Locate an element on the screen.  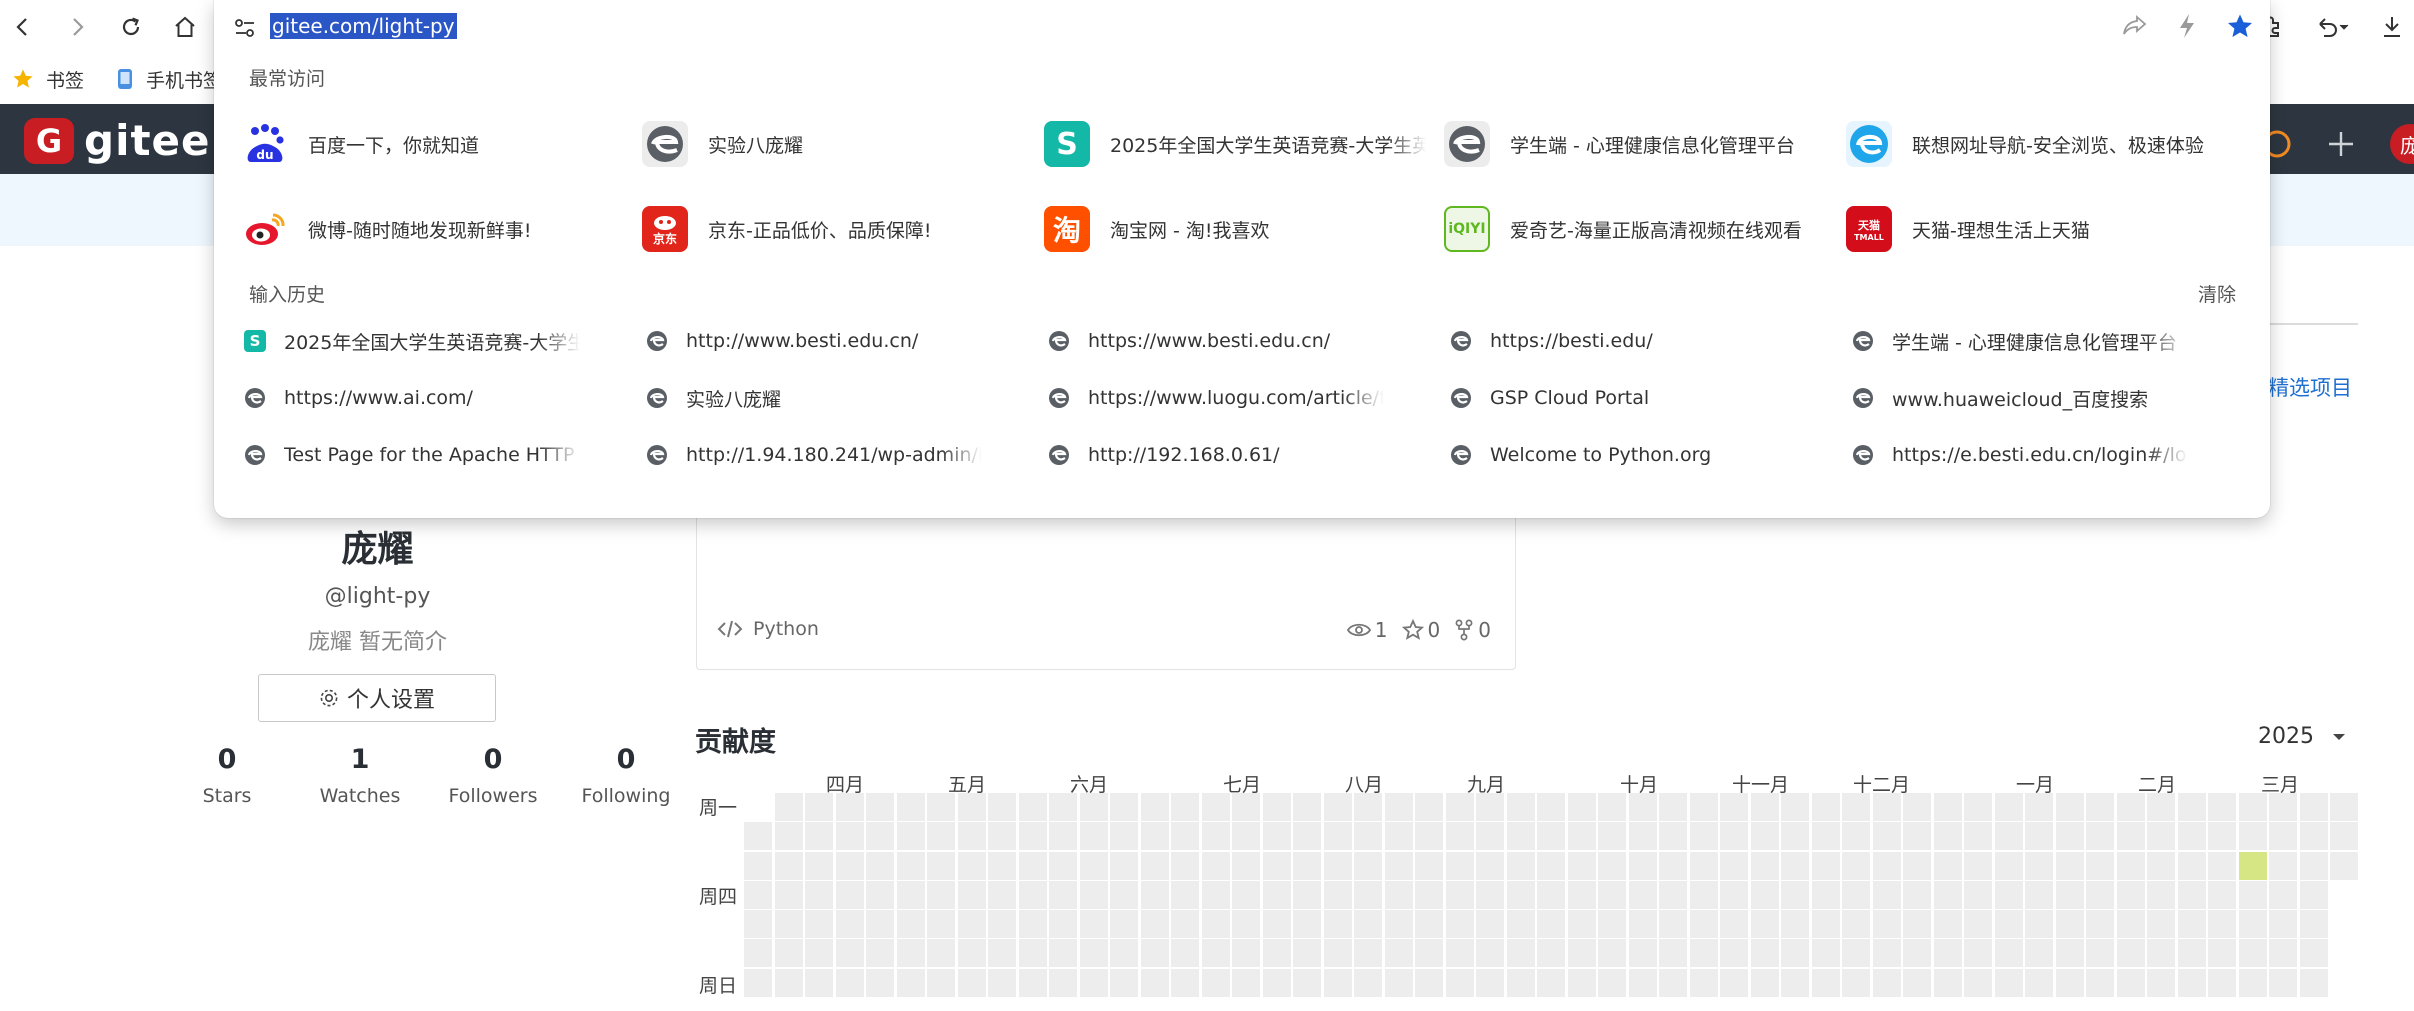
frequent-tile: 天猫 TMALL 天猫-理想生活上天猫 is located at coordinates (1968, 229).